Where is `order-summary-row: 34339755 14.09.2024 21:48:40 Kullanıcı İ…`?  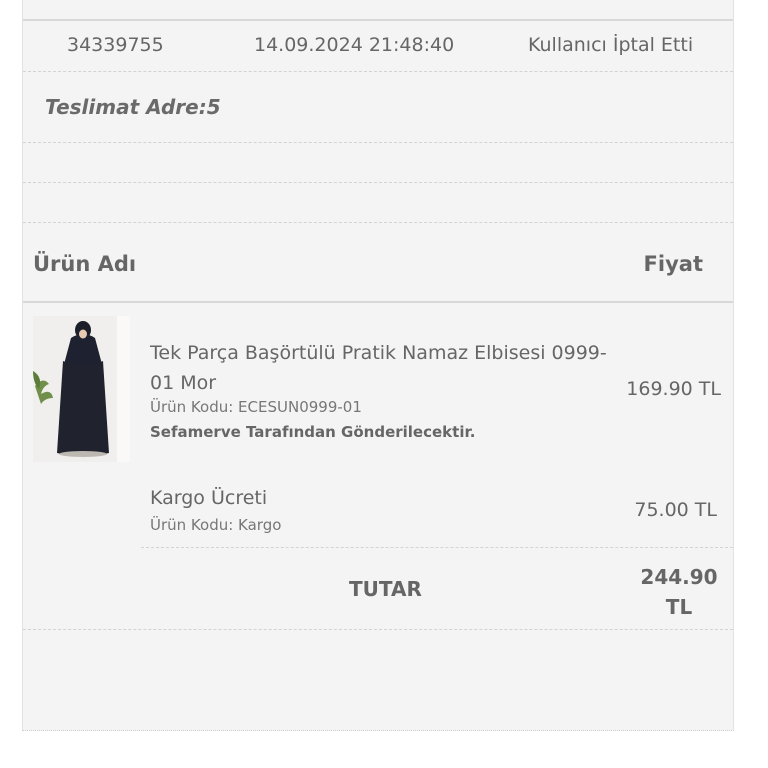 order-summary-row: 34339755 14.09.2024 21:48:40 Kullanıcı İ… is located at coordinates (378, 46).